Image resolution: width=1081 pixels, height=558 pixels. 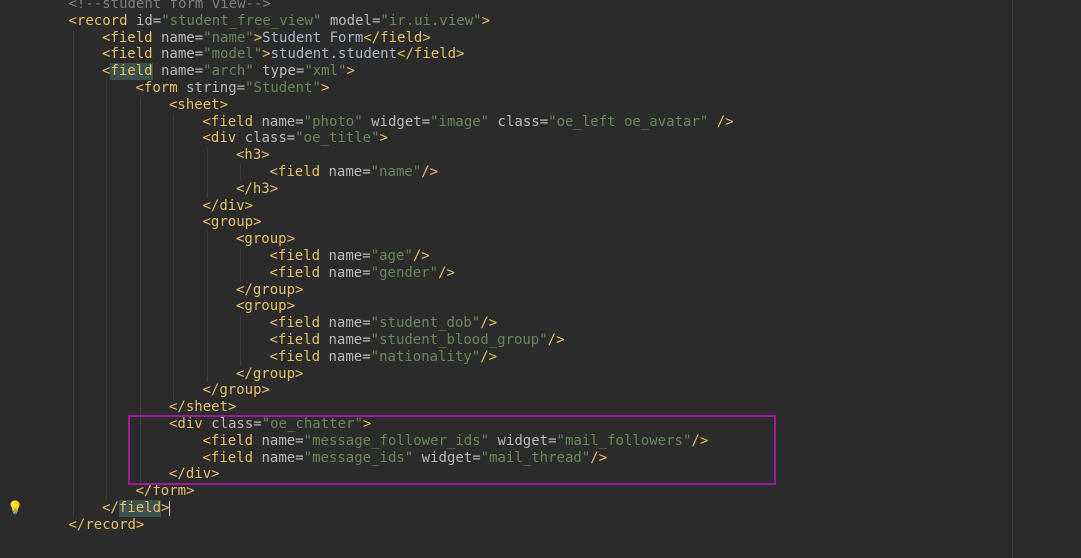 What do you see at coordinates (266, 138) in the screenshot?
I see `code-token: class=` at bounding box center [266, 138].